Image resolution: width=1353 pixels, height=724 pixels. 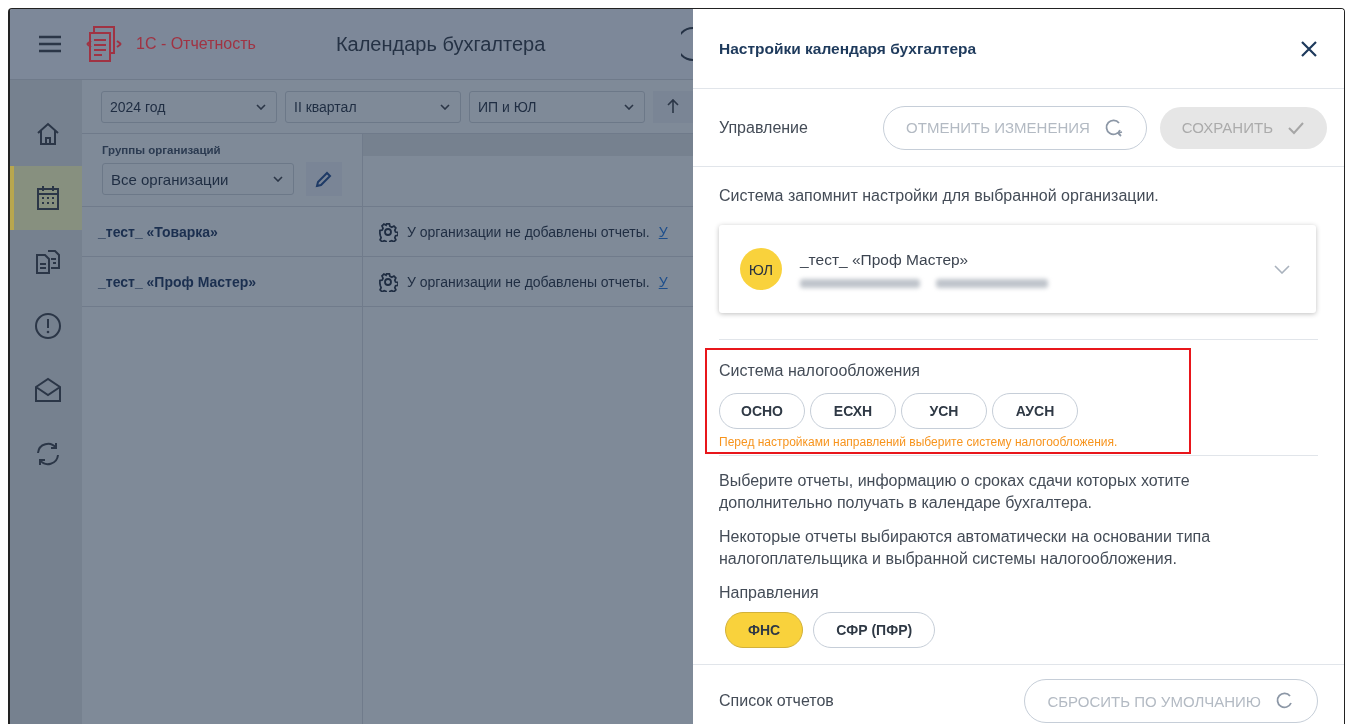 I want to click on logo-icon, so click(x=104, y=44).